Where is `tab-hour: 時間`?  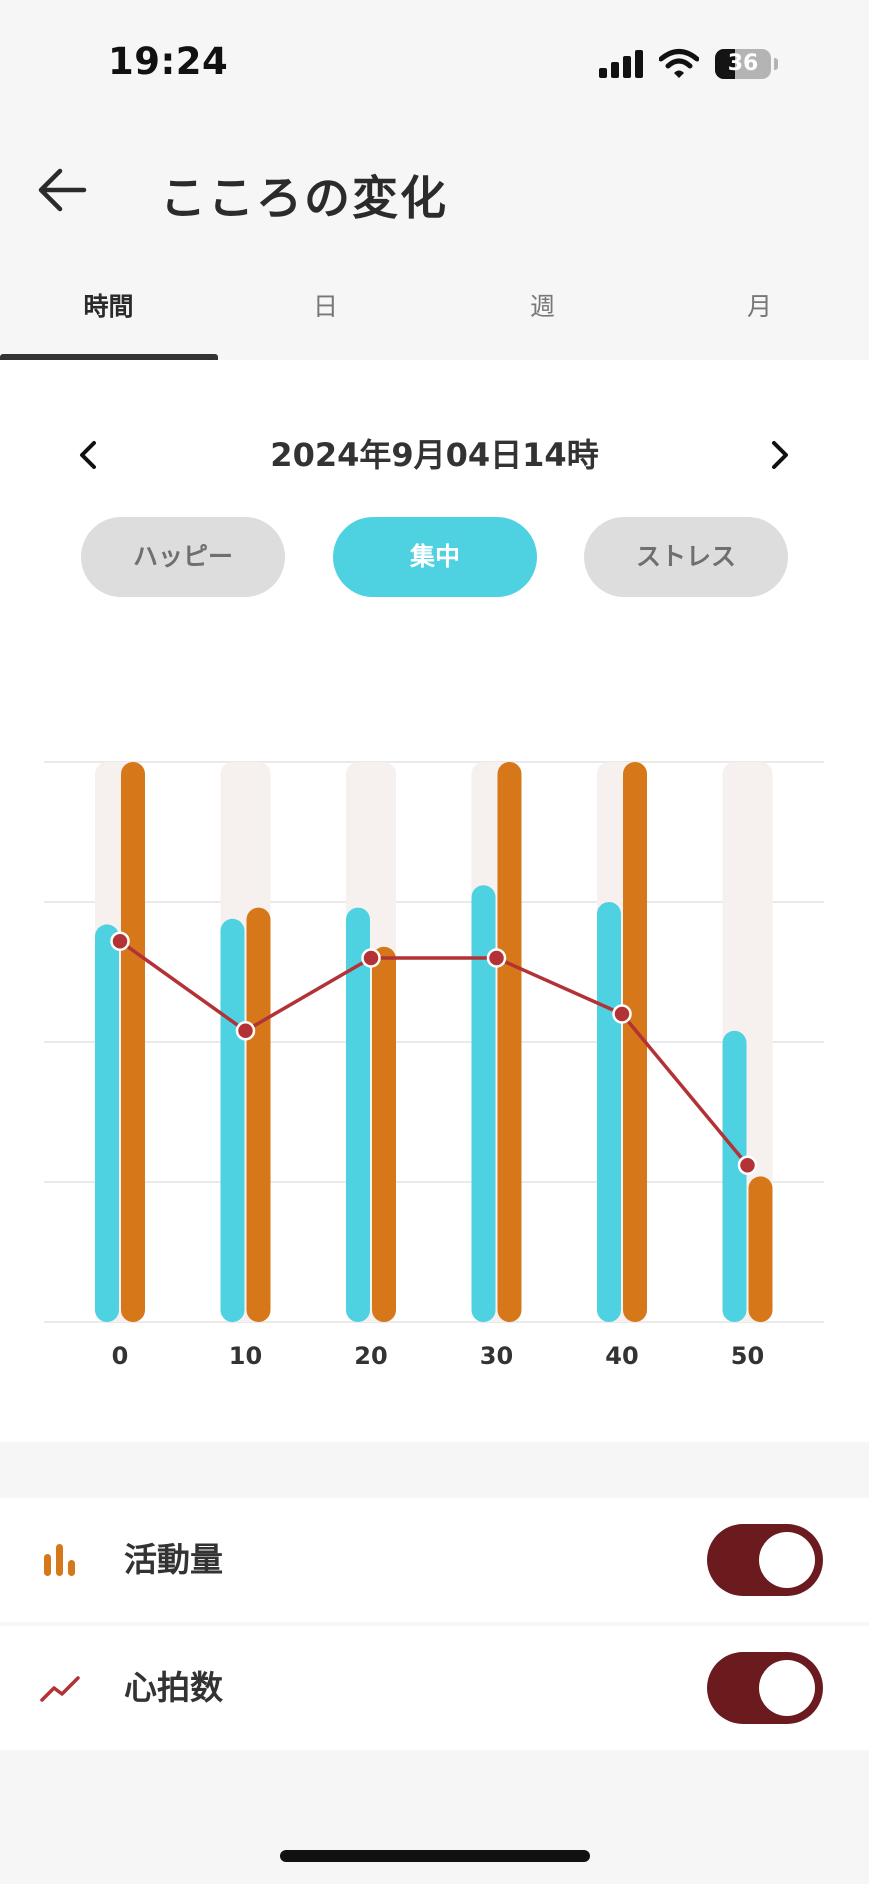
tab-hour: 時間 is located at coordinates (108, 315).